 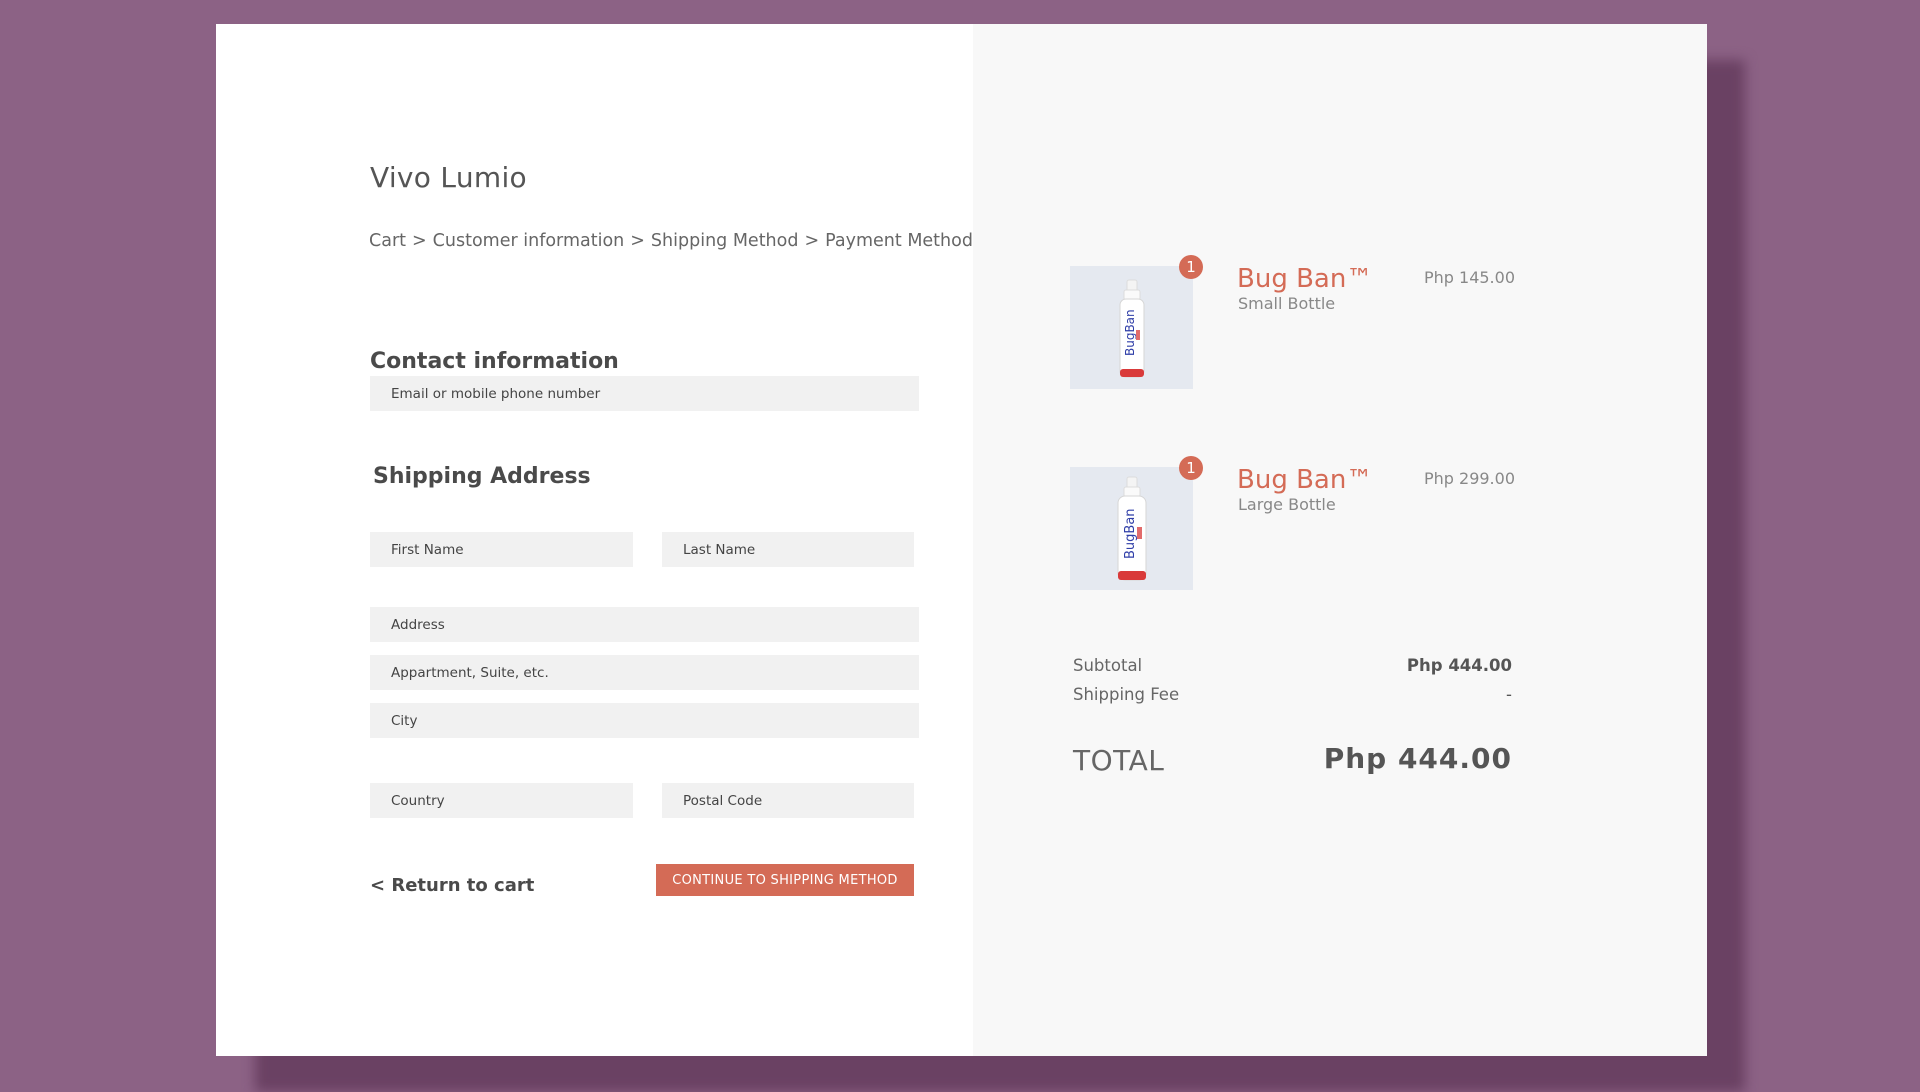 I want to click on store-name: Vivo Lumio, so click(x=448, y=177).